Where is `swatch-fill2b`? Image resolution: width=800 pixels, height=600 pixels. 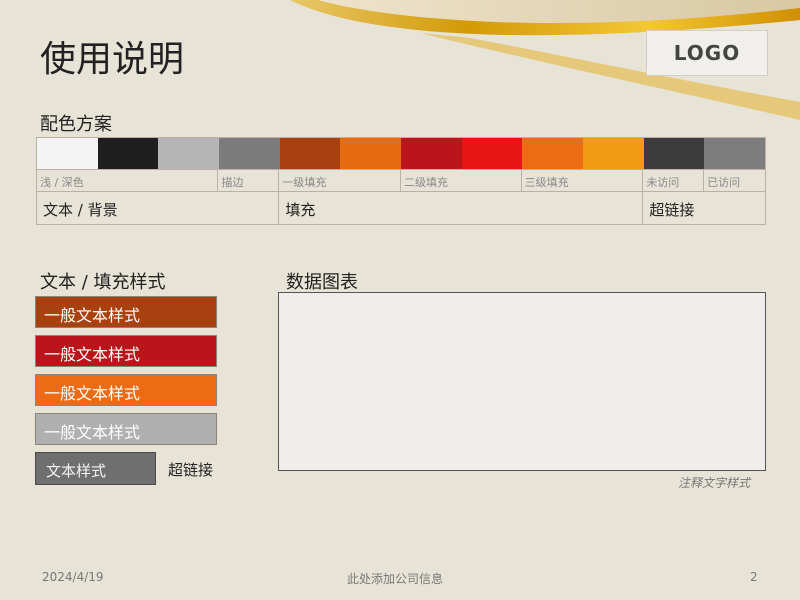 swatch-fill2b is located at coordinates (492, 153).